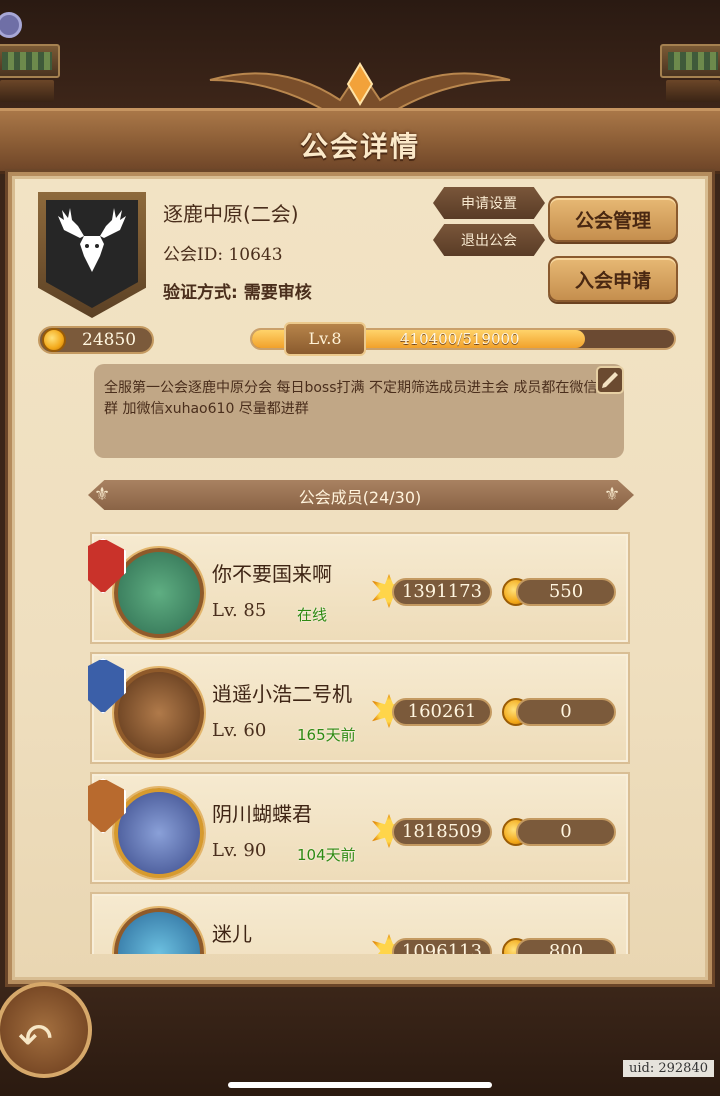  I want to click on guild-verify-method: 验证方式: 需要审核, so click(237, 293).